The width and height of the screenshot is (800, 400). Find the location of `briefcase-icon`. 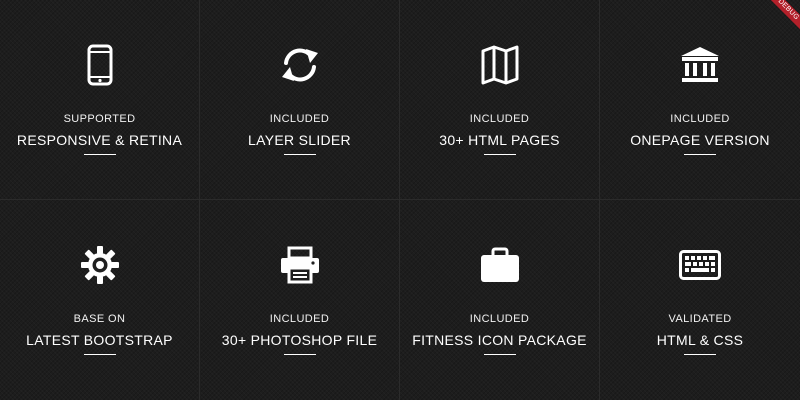

briefcase-icon is located at coordinates (500, 265).